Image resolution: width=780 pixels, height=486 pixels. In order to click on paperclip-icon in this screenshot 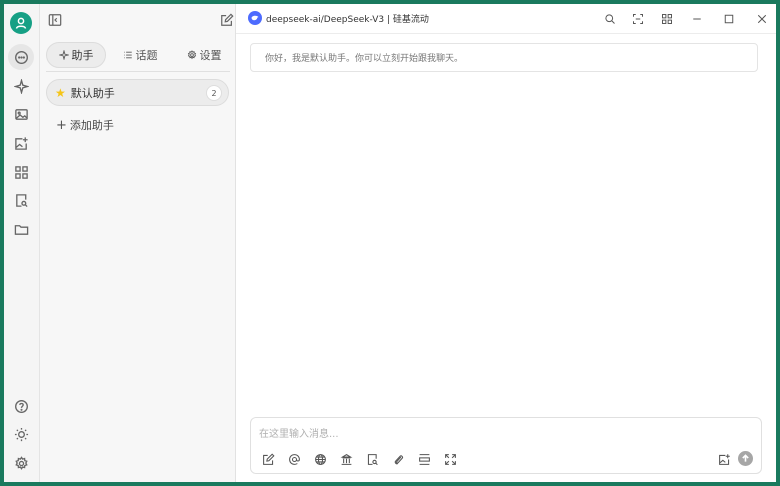, I will do `click(398, 459)`.